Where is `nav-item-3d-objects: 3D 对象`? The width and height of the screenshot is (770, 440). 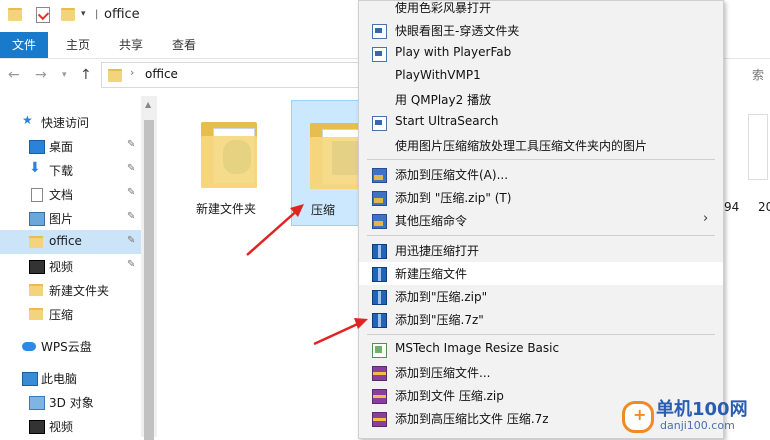
nav-item-3d-objects: 3D 对象 is located at coordinates (70, 402).